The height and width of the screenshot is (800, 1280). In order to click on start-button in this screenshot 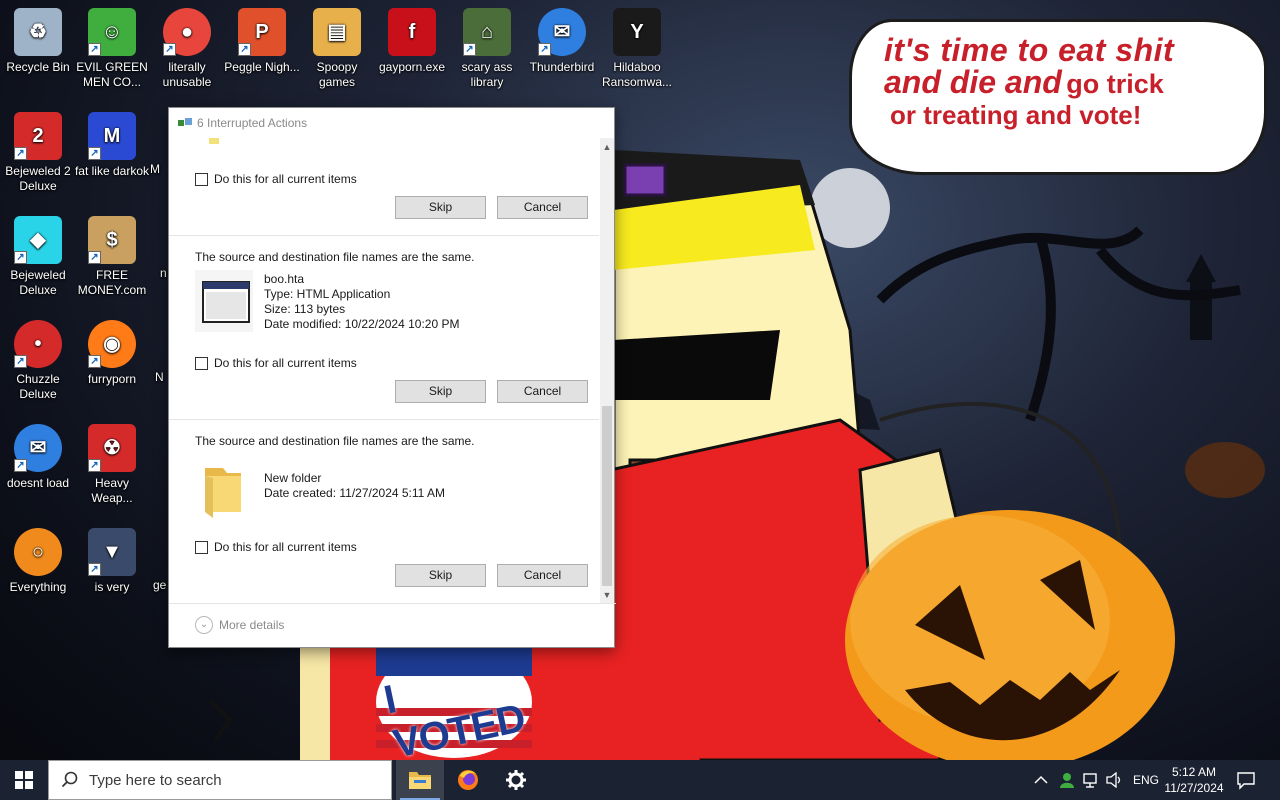, I will do `click(24, 780)`.